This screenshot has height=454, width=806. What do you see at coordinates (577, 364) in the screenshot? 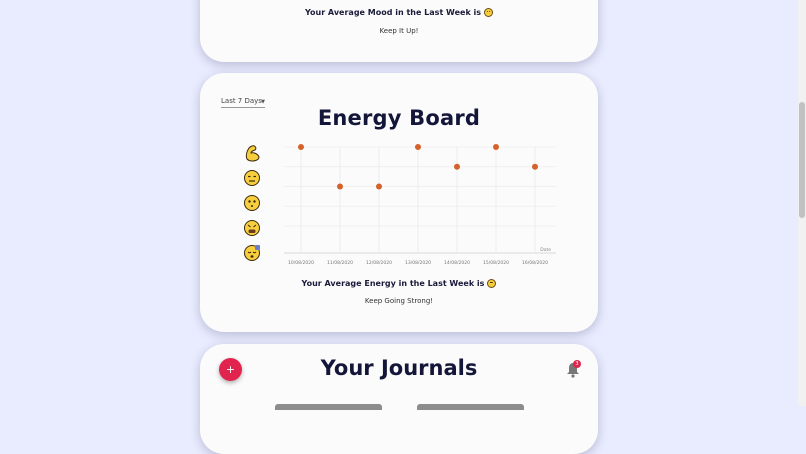
I see `notification-badge: 3` at bounding box center [577, 364].